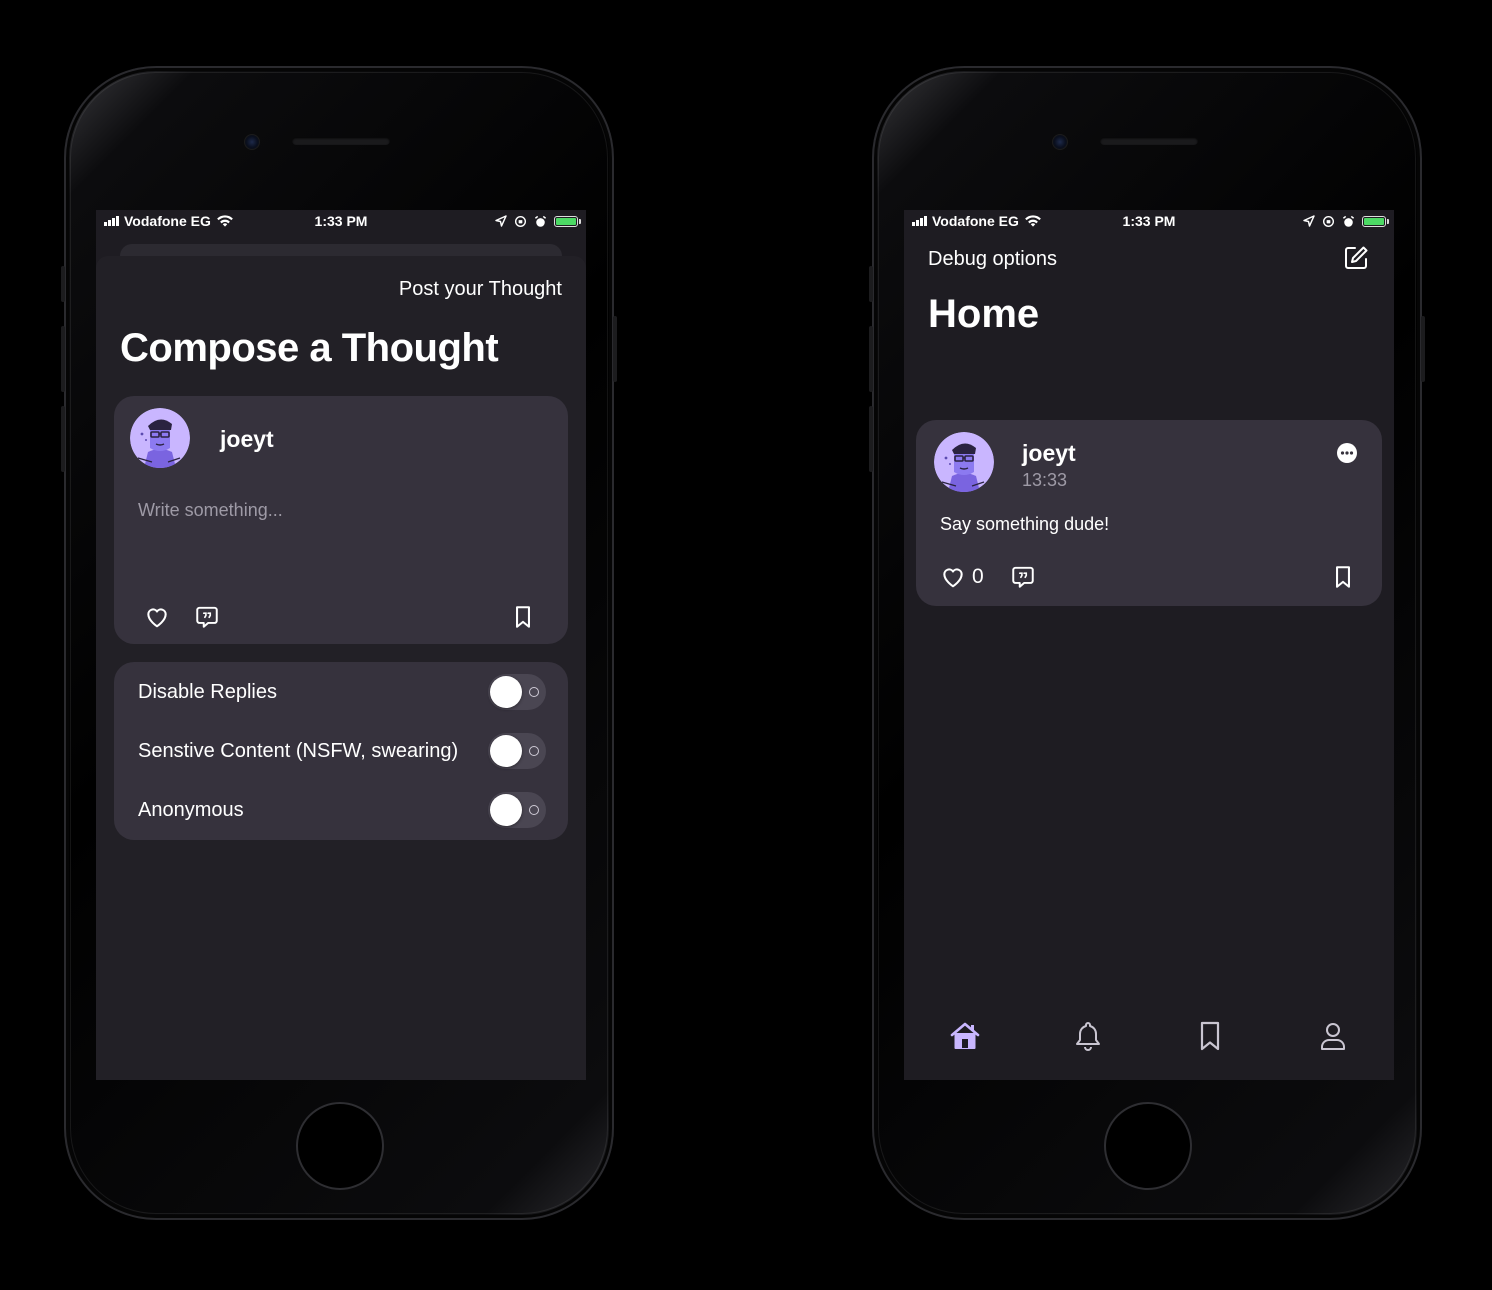 This screenshot has height=1290, width=1492. I want to click on profile-icon, so click(1333, 1036).